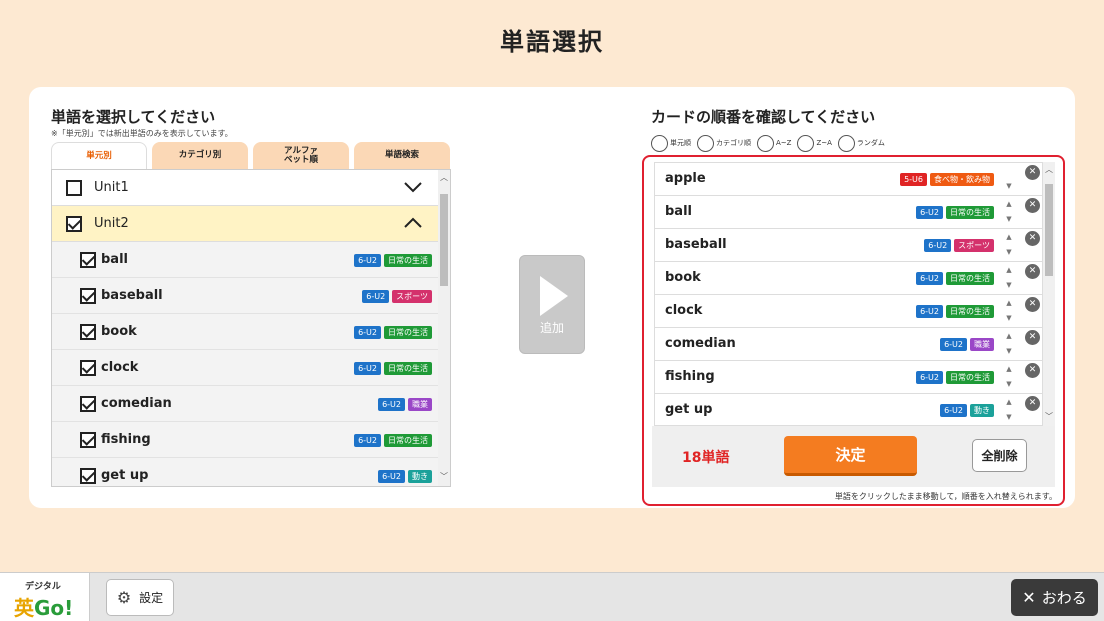 The width and height of the screenshot is (1104, 621). I want to click on settings-label: 設定, so click(151, 598).